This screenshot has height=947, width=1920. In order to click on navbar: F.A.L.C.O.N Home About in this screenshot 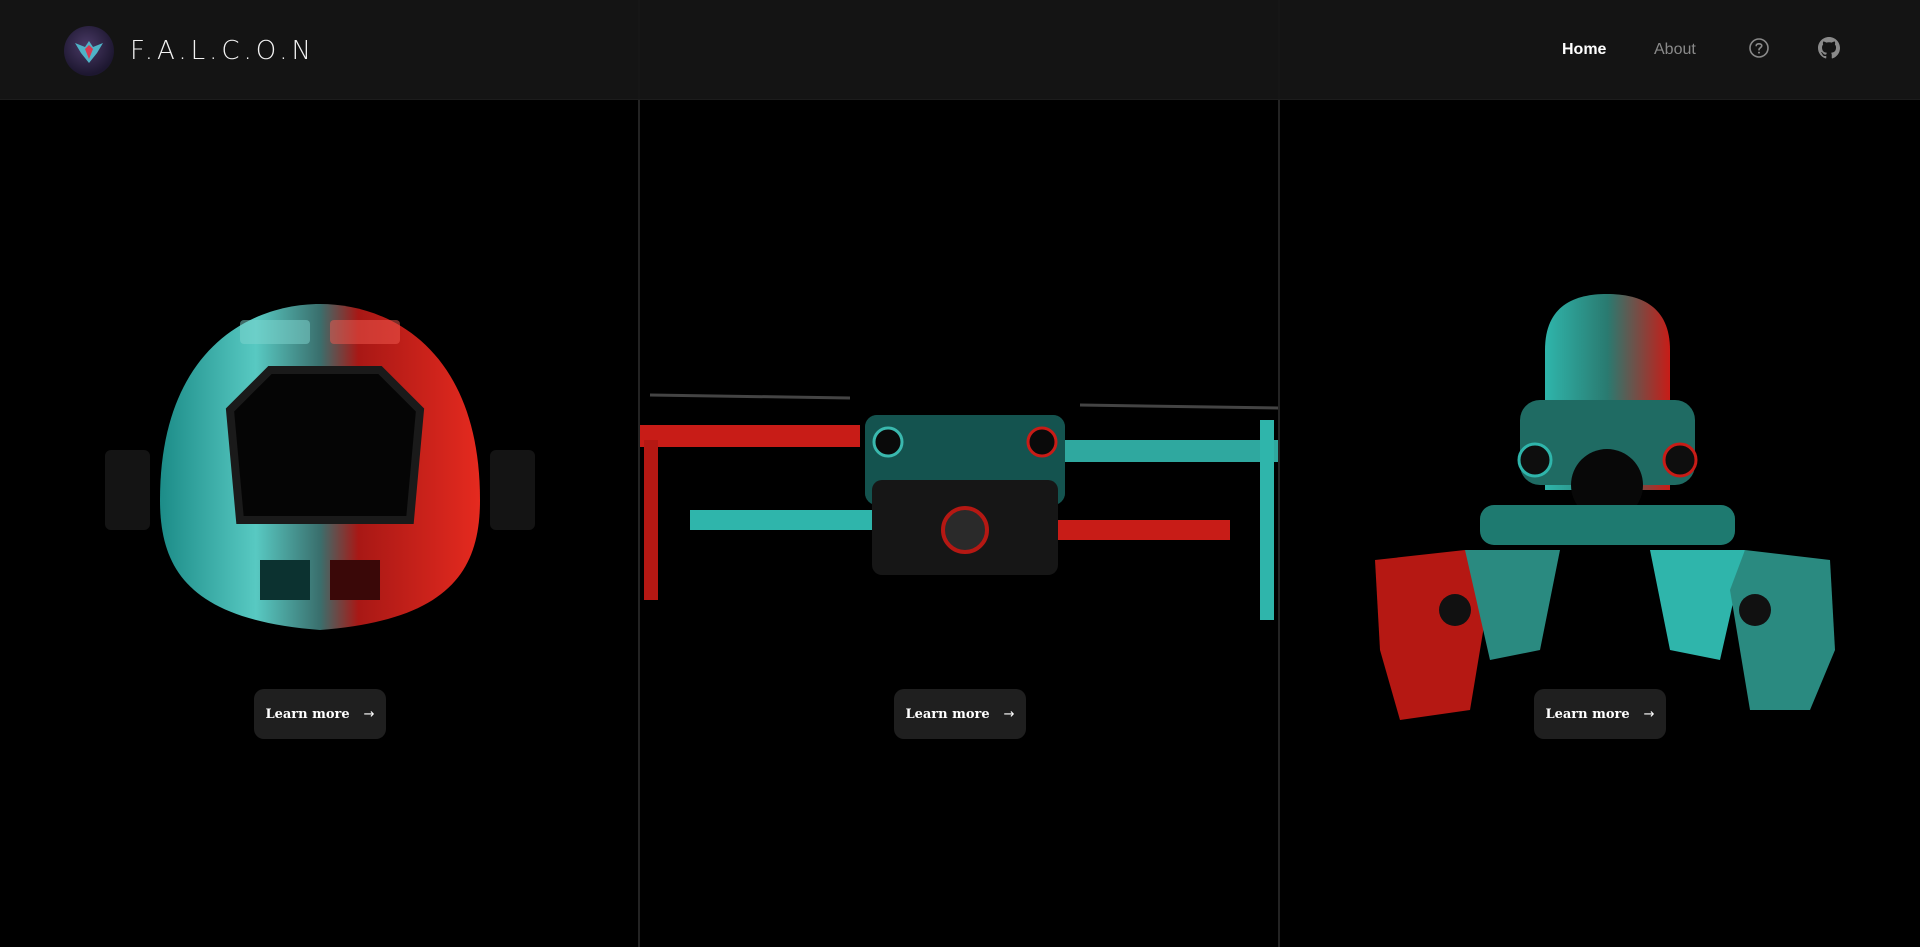, I will do `click(960, 50)`.